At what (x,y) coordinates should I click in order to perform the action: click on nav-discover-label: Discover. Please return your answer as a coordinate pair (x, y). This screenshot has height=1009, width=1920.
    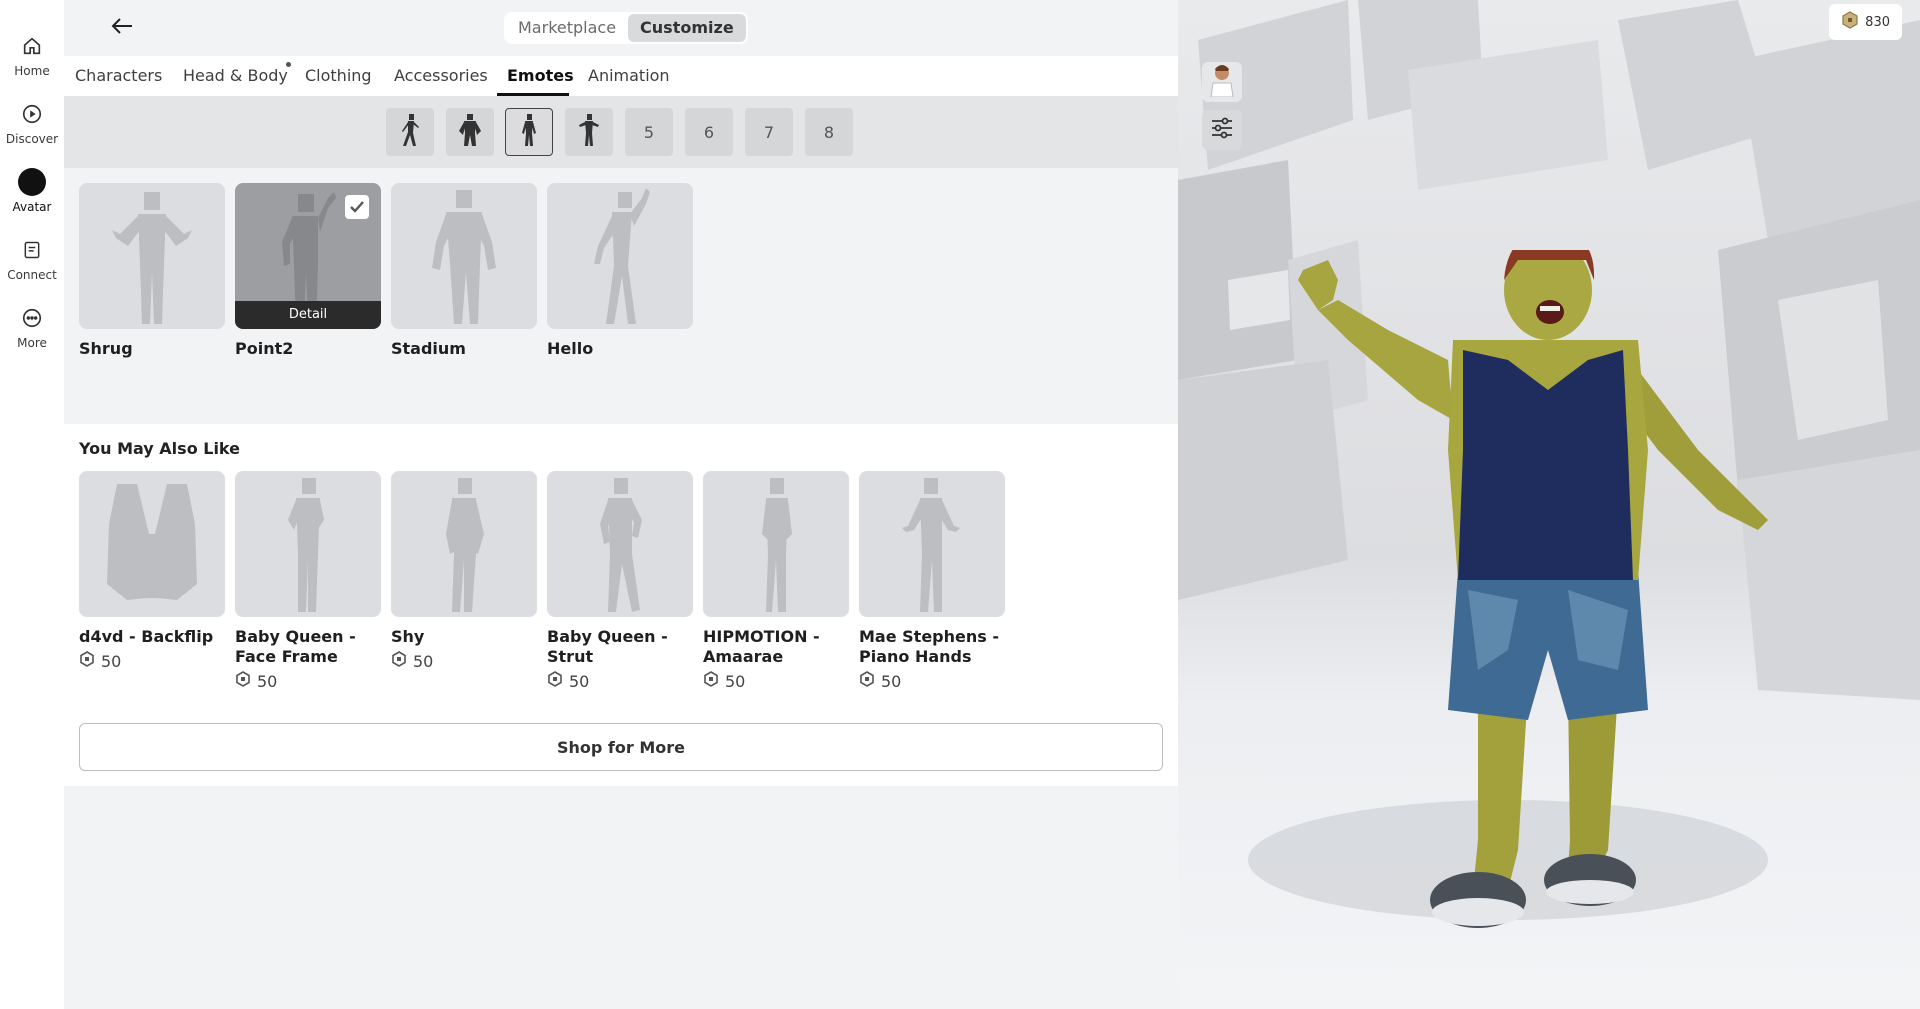
    Looking at the image, I should click on (32, 139).